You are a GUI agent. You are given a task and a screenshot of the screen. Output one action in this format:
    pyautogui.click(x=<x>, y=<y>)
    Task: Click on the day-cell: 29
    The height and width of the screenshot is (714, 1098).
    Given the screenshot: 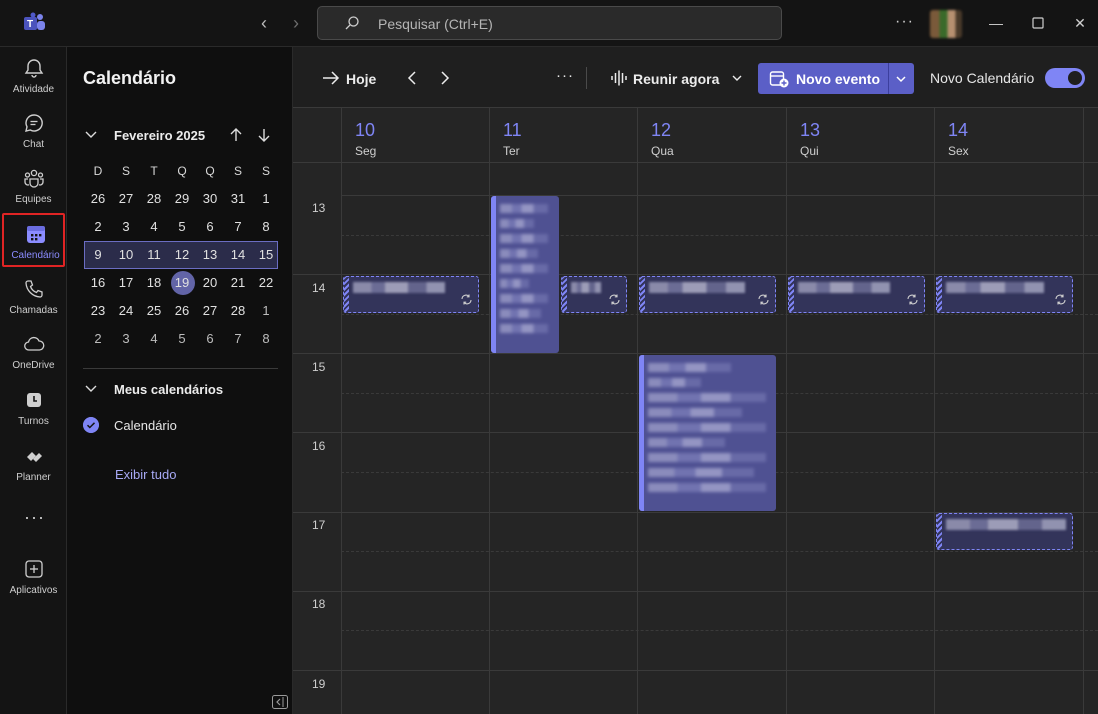 What is the action you would take?
    pyautogui.click(x=182, y=199)
    